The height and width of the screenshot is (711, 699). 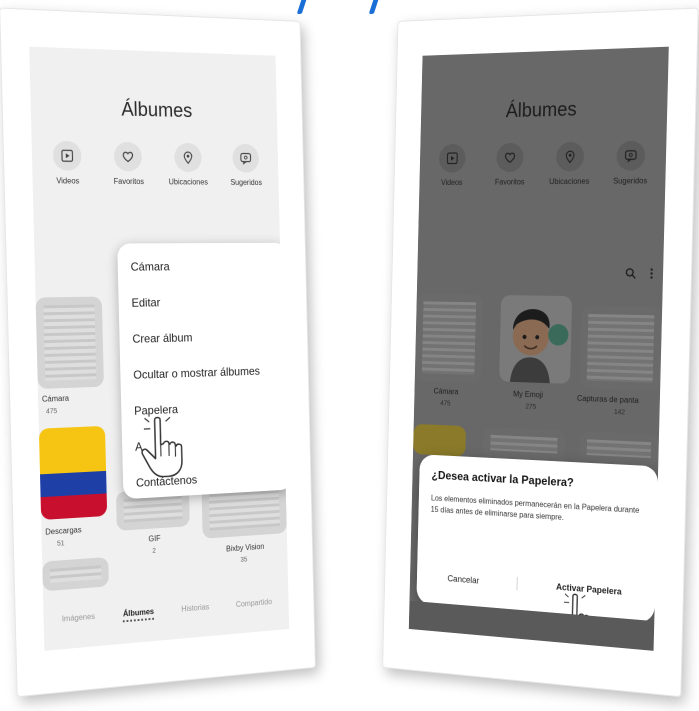 I want to click on album-count: 2, so click(x=154, y=551).